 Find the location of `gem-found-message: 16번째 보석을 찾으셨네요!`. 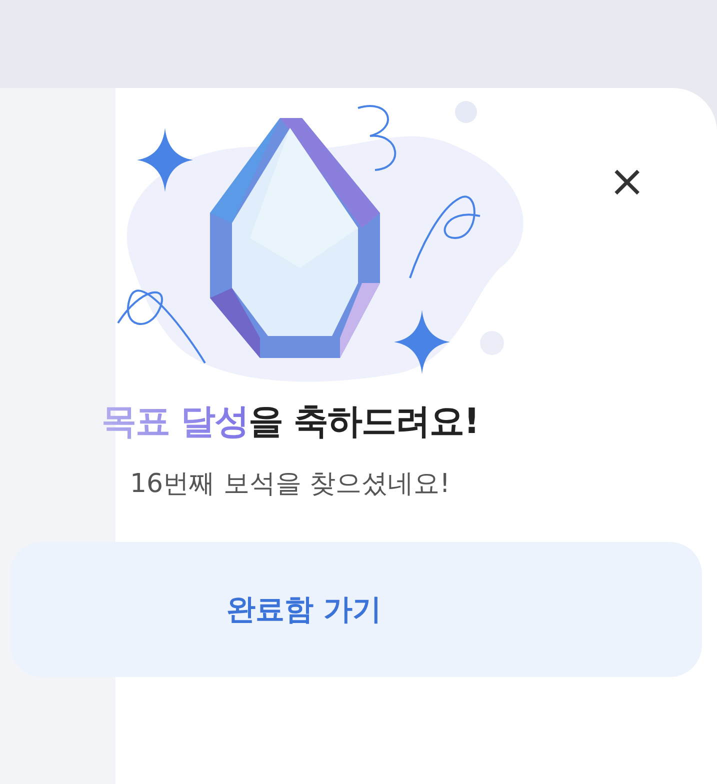

gem-found-message: 16번째 보석을 찾으셨네요! is located at coordinates (290, 484).